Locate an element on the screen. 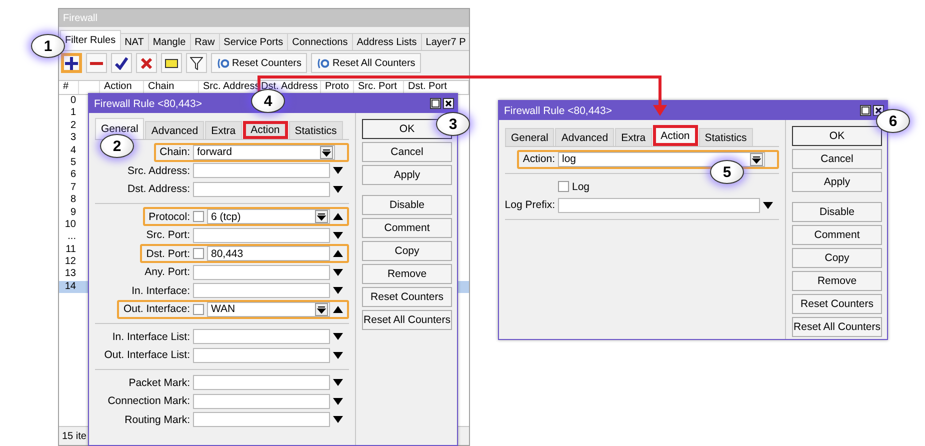 Image resolution: width=925 pixels, height=446 pixels. select-field: WAN is located at coordinates (268, 309).